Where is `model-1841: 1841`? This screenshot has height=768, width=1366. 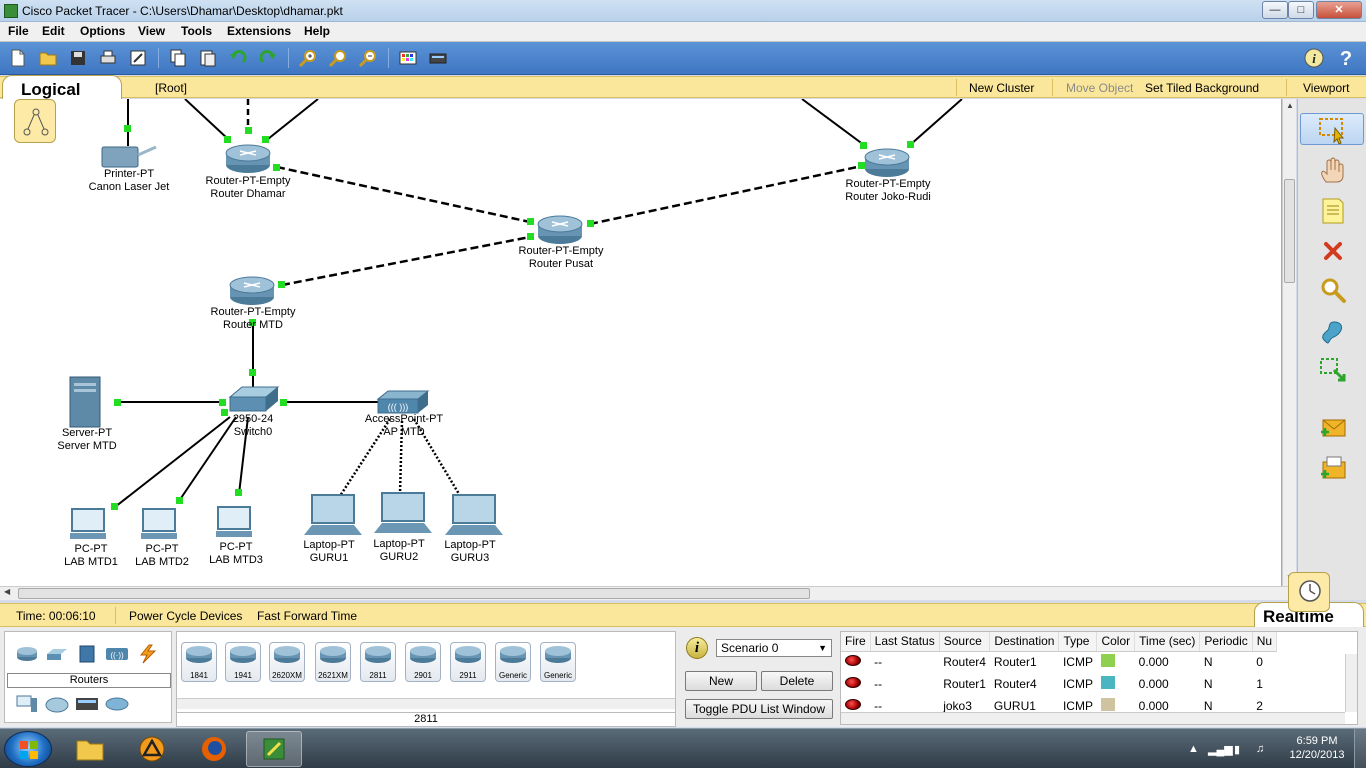 model-1841: 1841 is located at coordinates (199, 662).